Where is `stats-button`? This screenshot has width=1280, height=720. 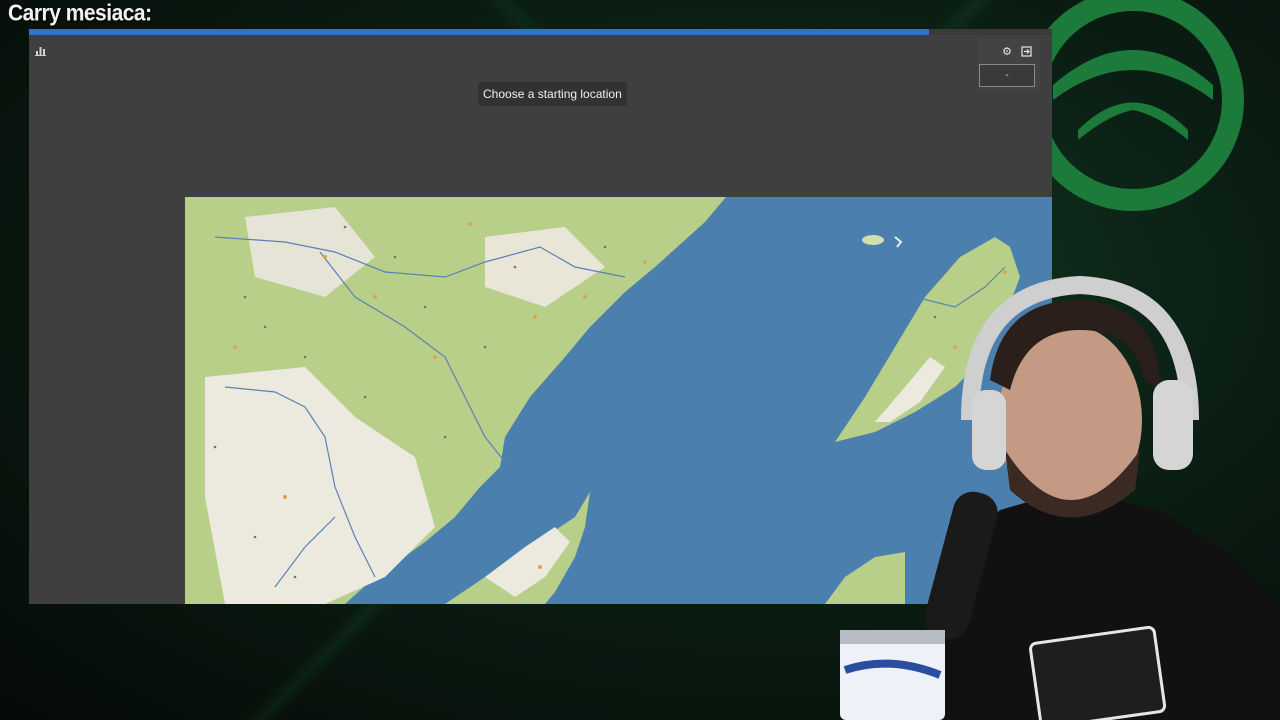 stats-button is located at coordinates (40, 50).